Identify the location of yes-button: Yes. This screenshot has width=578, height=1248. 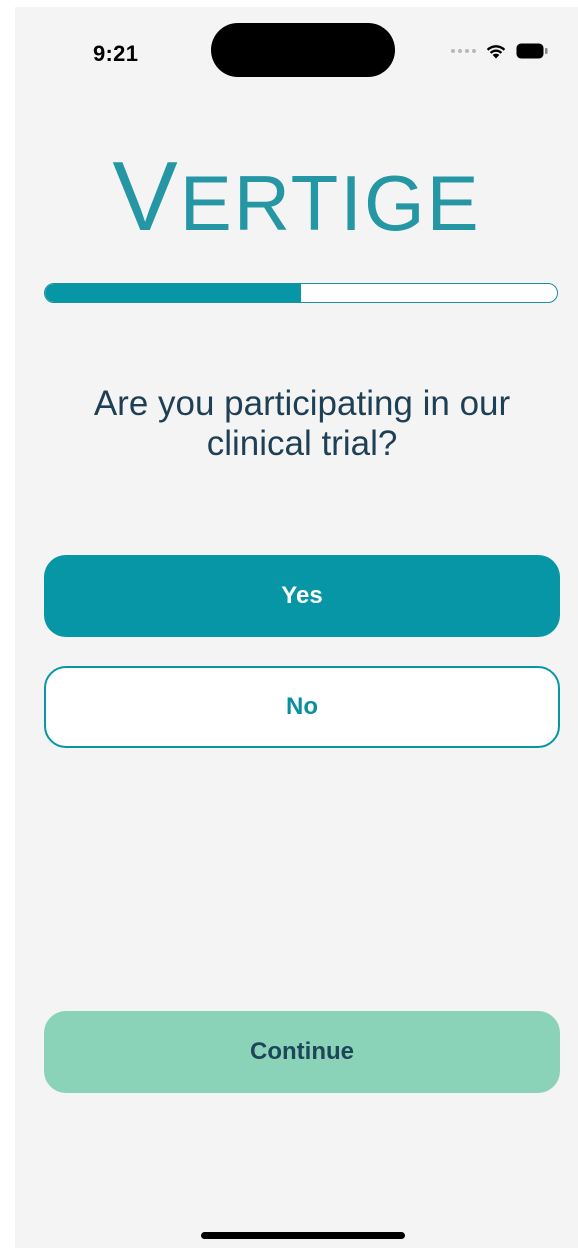
(302, 596).